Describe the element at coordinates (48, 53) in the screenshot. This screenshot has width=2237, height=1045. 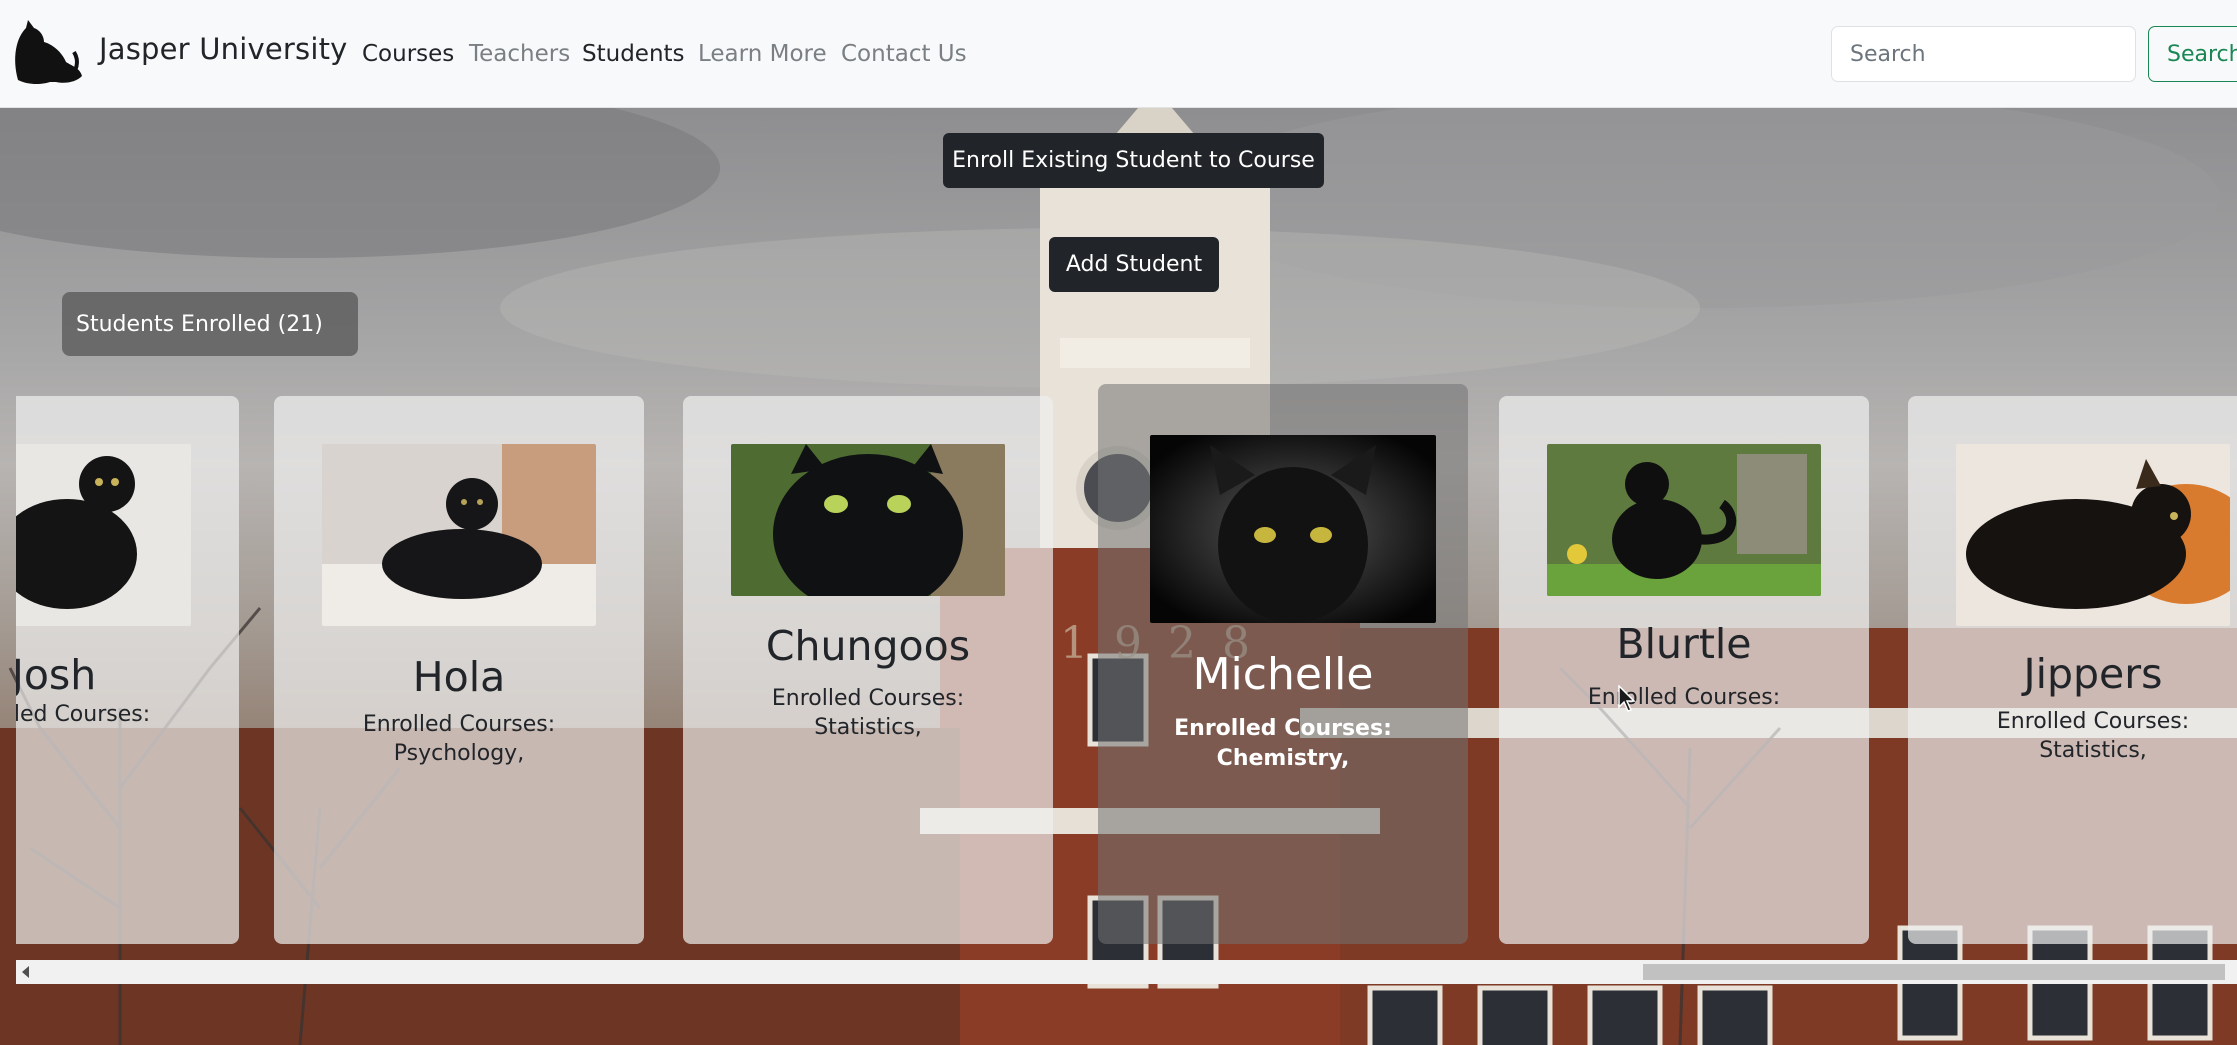
I see `black-cat-logo-icon` at that location.